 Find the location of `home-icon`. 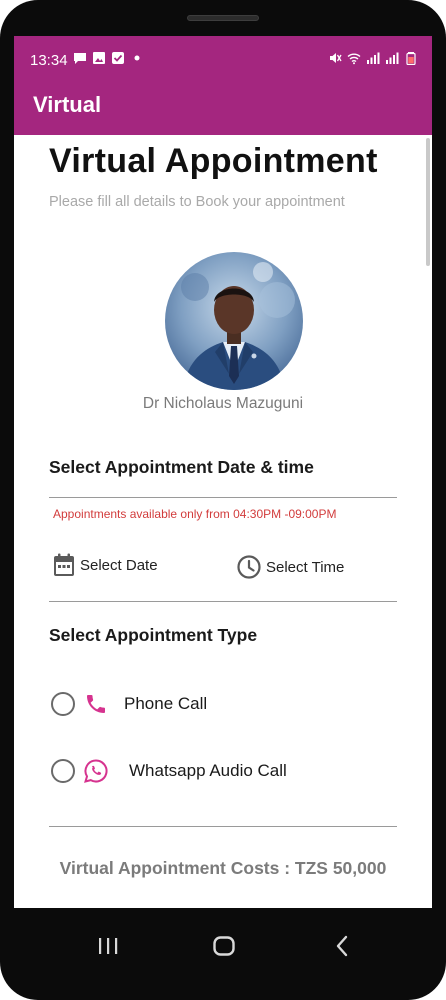

home-icon is located at coordinates (224, 946).